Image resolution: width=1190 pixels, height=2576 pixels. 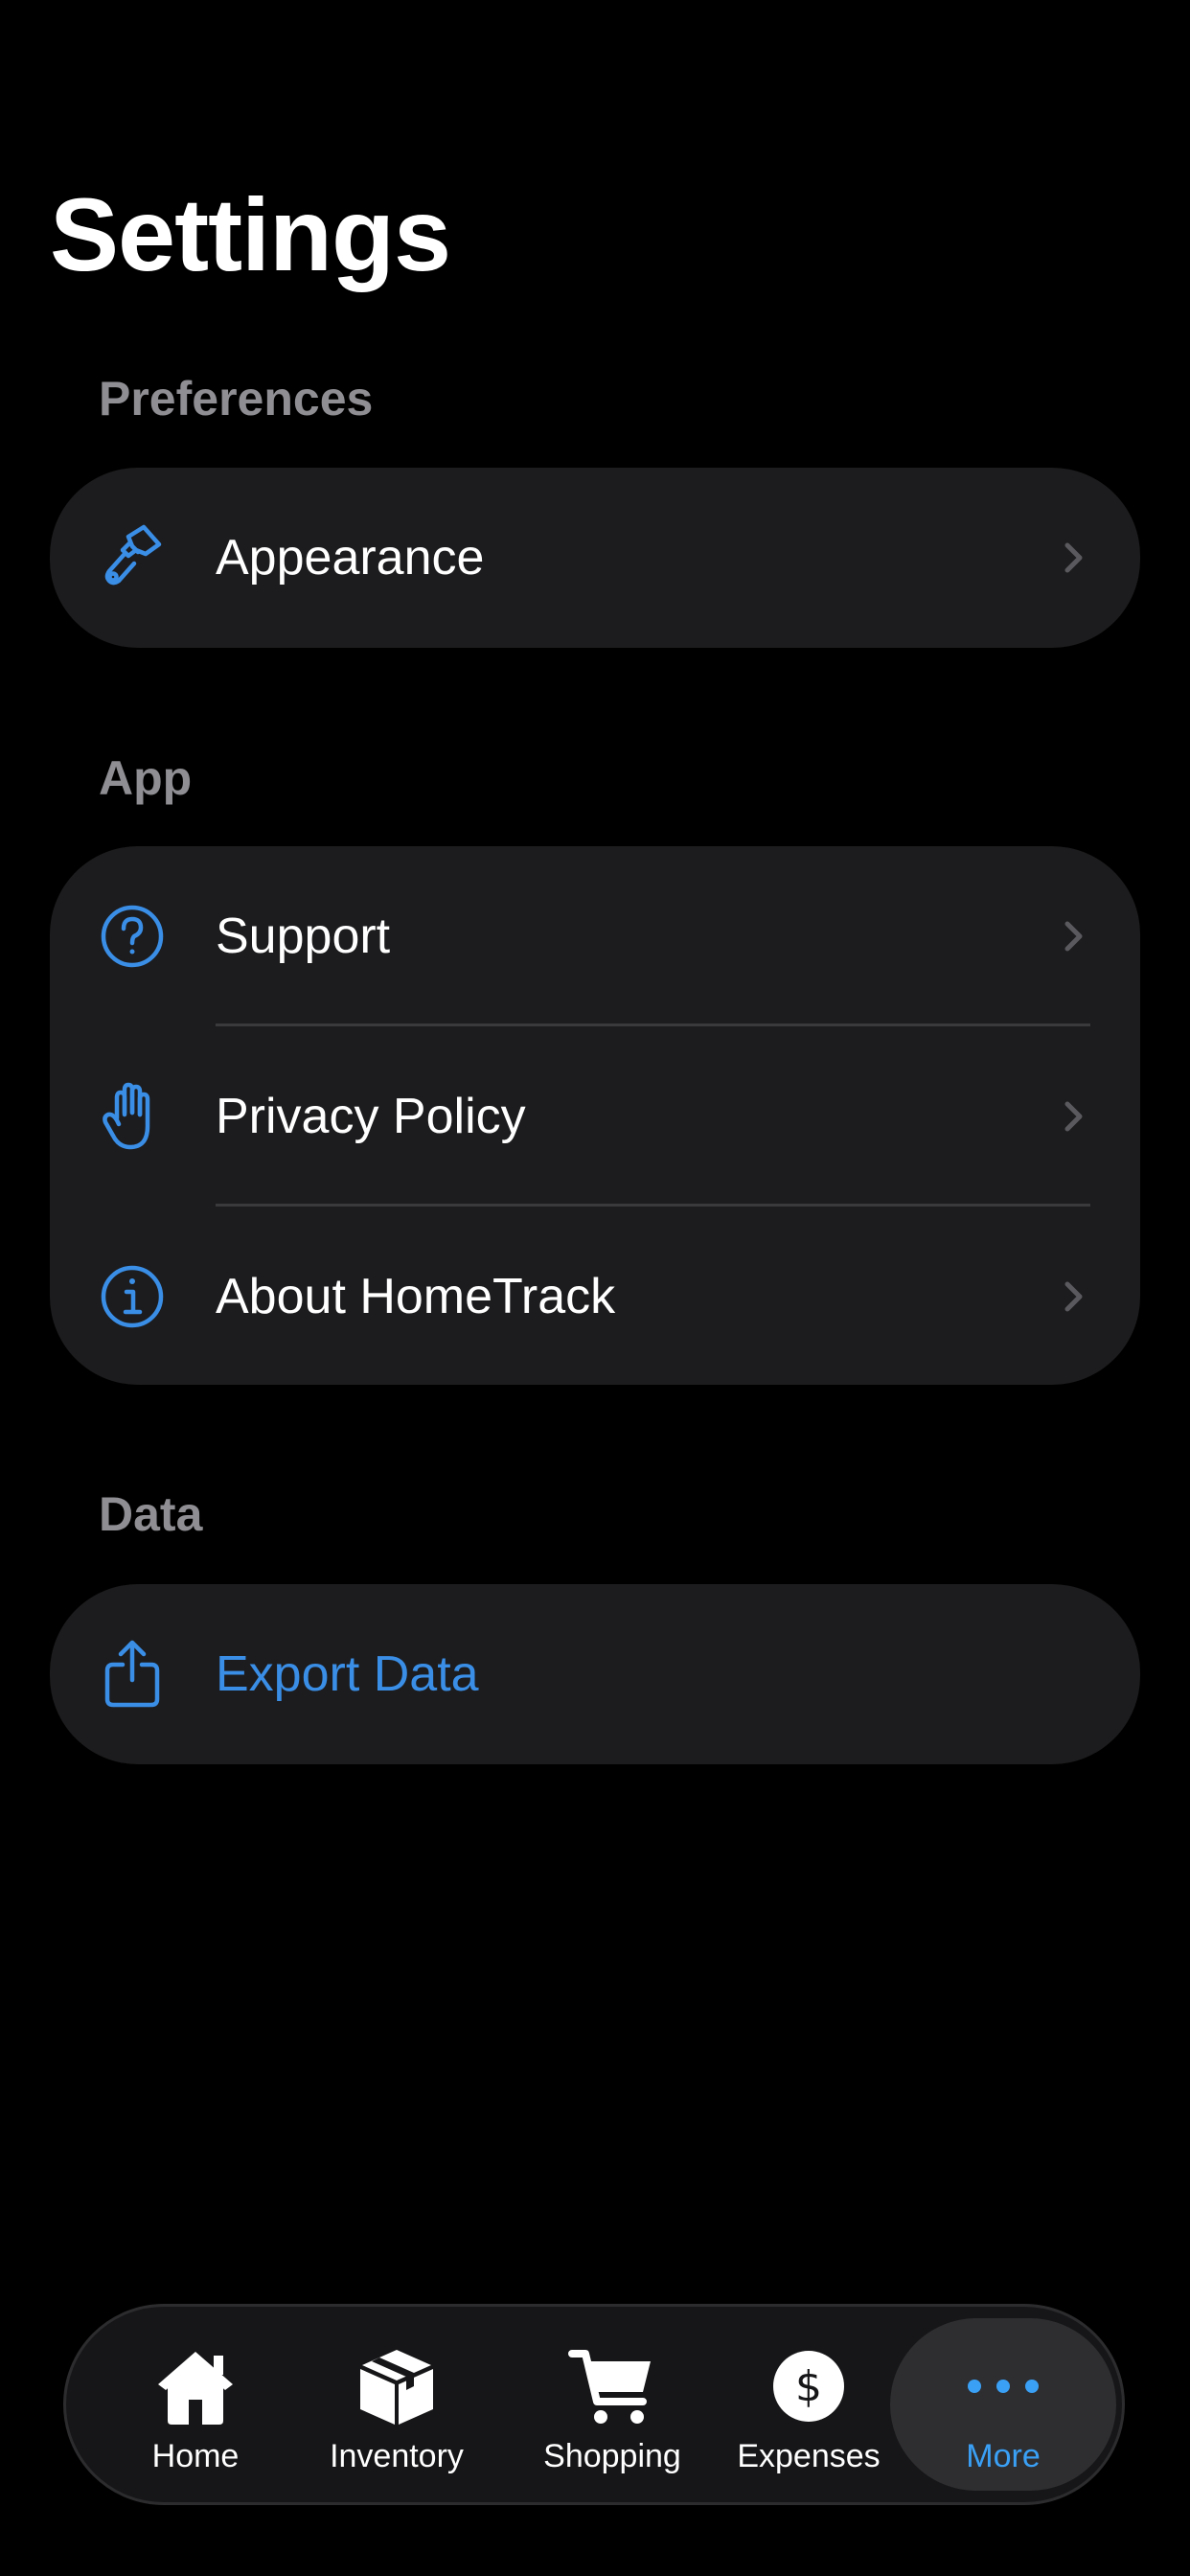 I want to click on preferences-group: Appearance, so click(x=595, y=558).